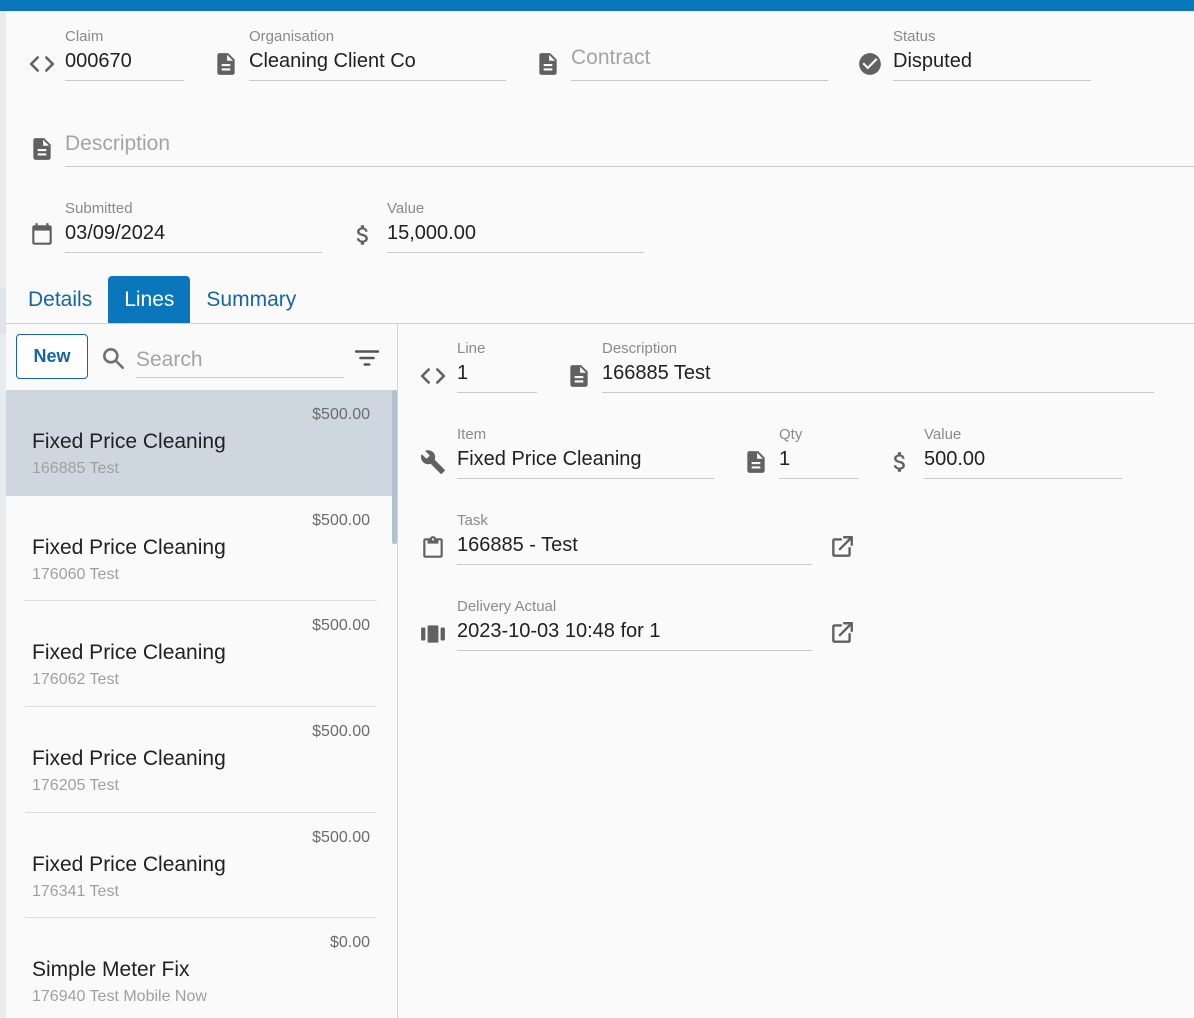 This screenshot has height=1018, width=1194. What do you see at coordinates (699, 54) in the screenshot?
I see `contract-field: Contract` at bounding box center [699, 54].